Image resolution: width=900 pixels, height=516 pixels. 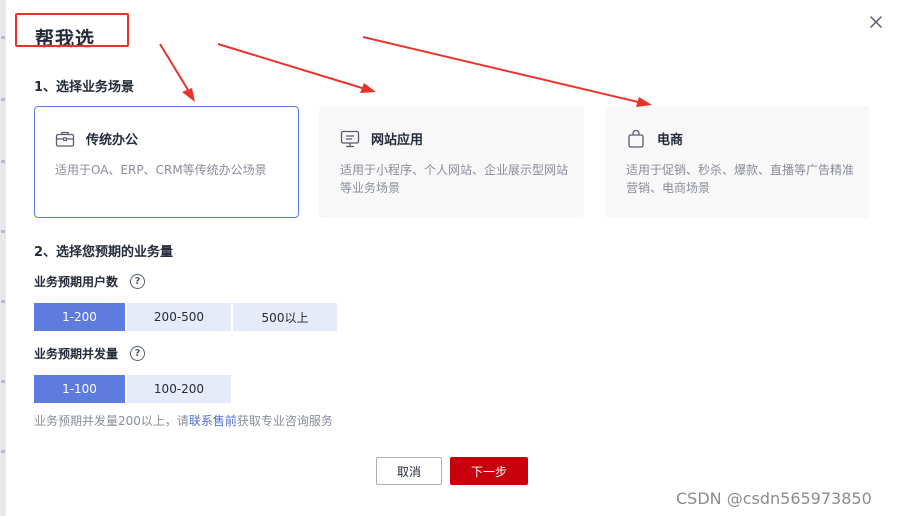 I want to click on concurrency-label-text: 业务预期并发量, so click(x=76, y=354).